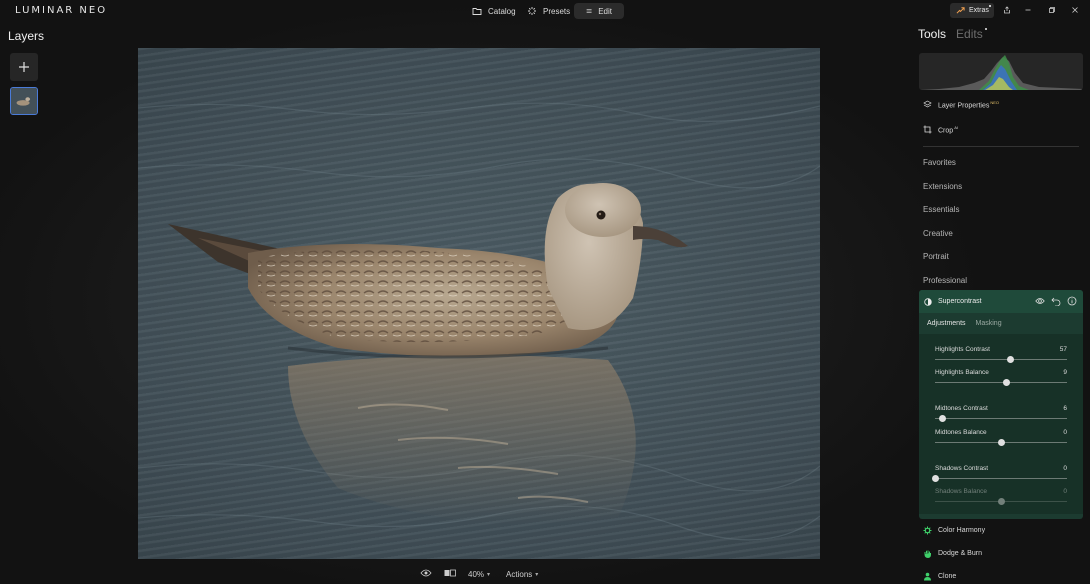 This screenshot has width=1090, height=584. I want to click on nav-edit: Edit, so click(599, 11).